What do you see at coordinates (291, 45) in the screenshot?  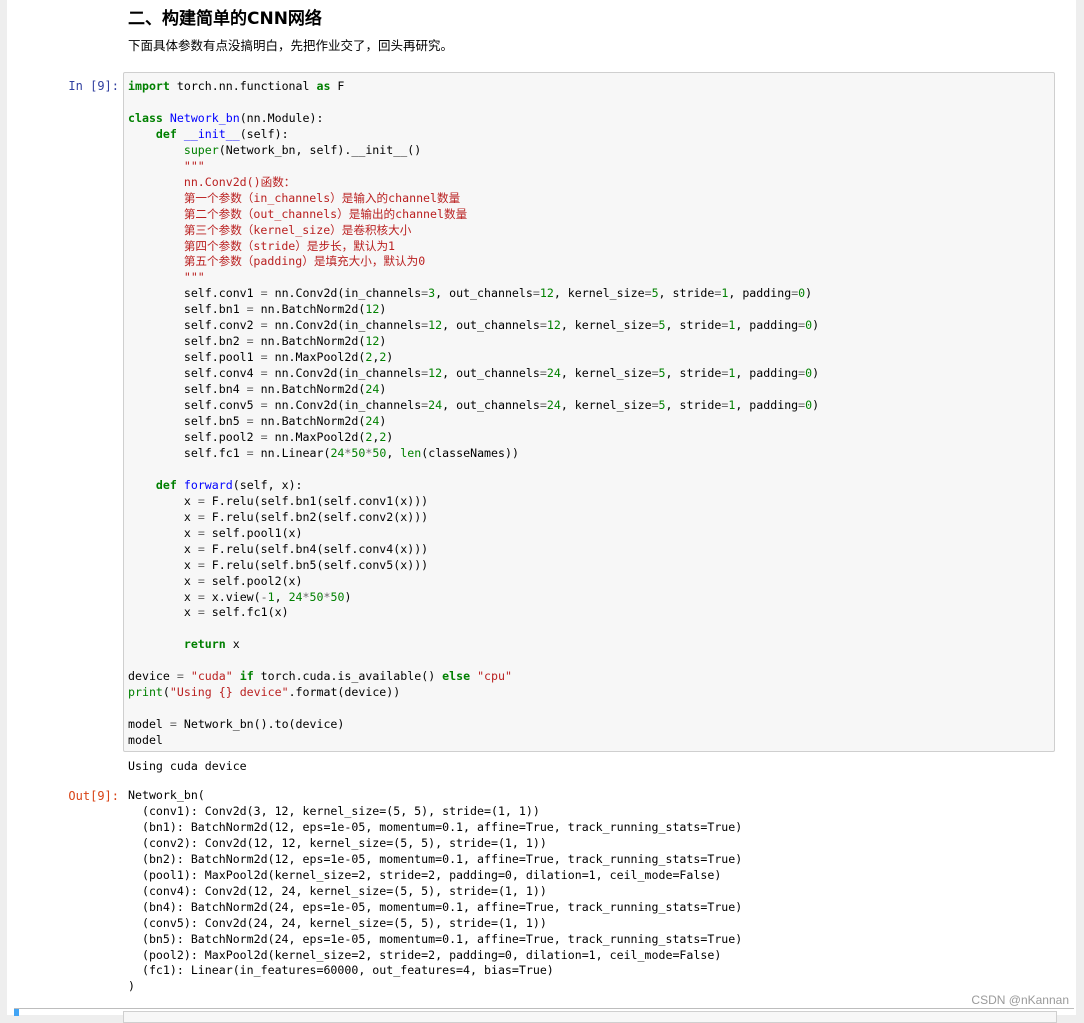 I see `markdown-paragraph: 下面具体参数有点没搞明白，先把作业交了，回头再研究。` at bounding box center [291, 45].